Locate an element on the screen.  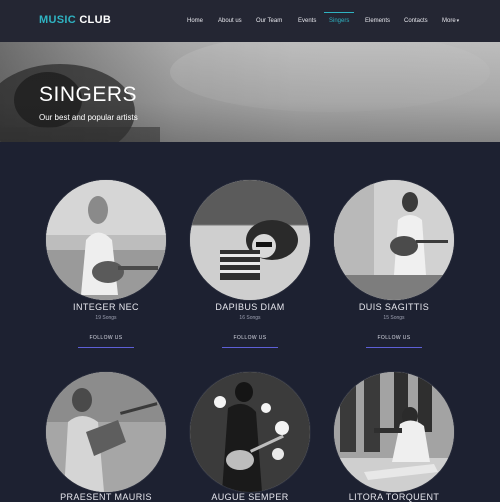
woman-guitar-wall-icon is located at coordinates (394, 240).